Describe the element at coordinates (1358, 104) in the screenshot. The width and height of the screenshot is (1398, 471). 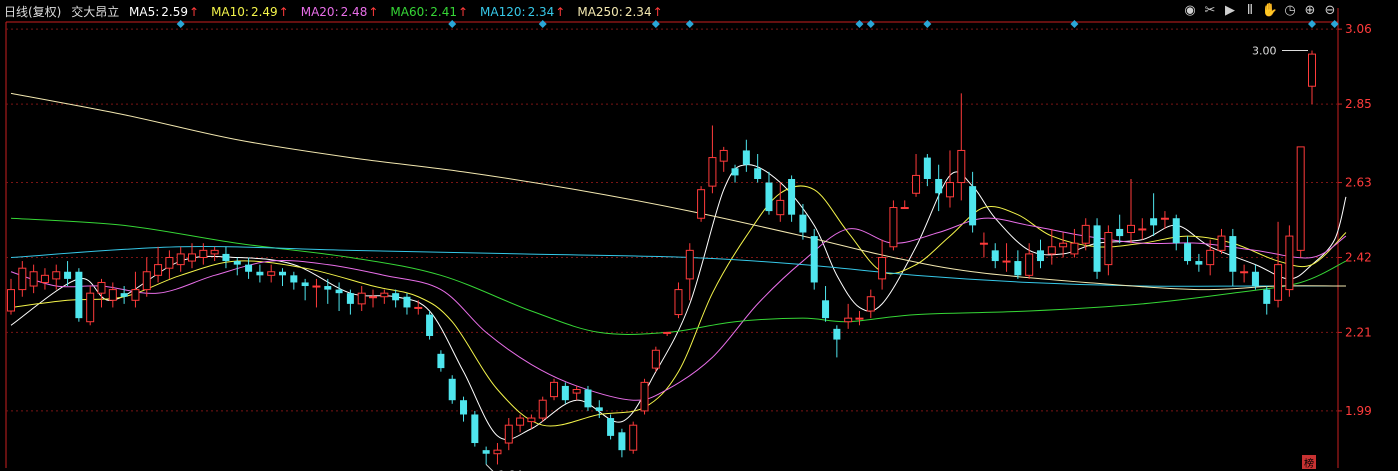
I see `y-tick-label: 2.85` at that location.